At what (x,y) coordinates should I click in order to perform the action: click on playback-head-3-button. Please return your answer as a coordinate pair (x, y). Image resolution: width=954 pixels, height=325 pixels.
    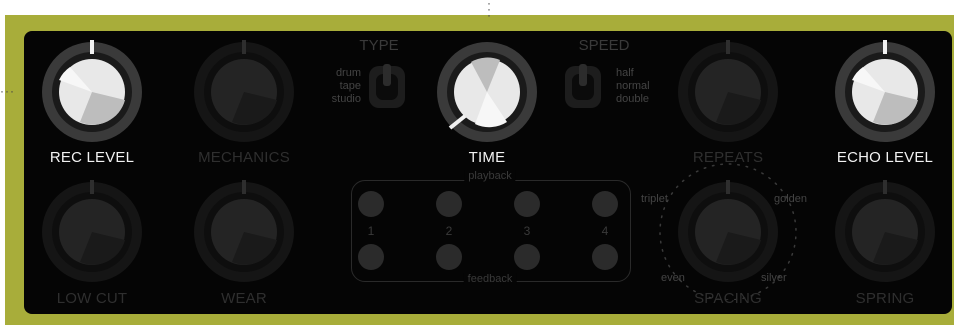
    Looking at the image, I should click on (527, 204).